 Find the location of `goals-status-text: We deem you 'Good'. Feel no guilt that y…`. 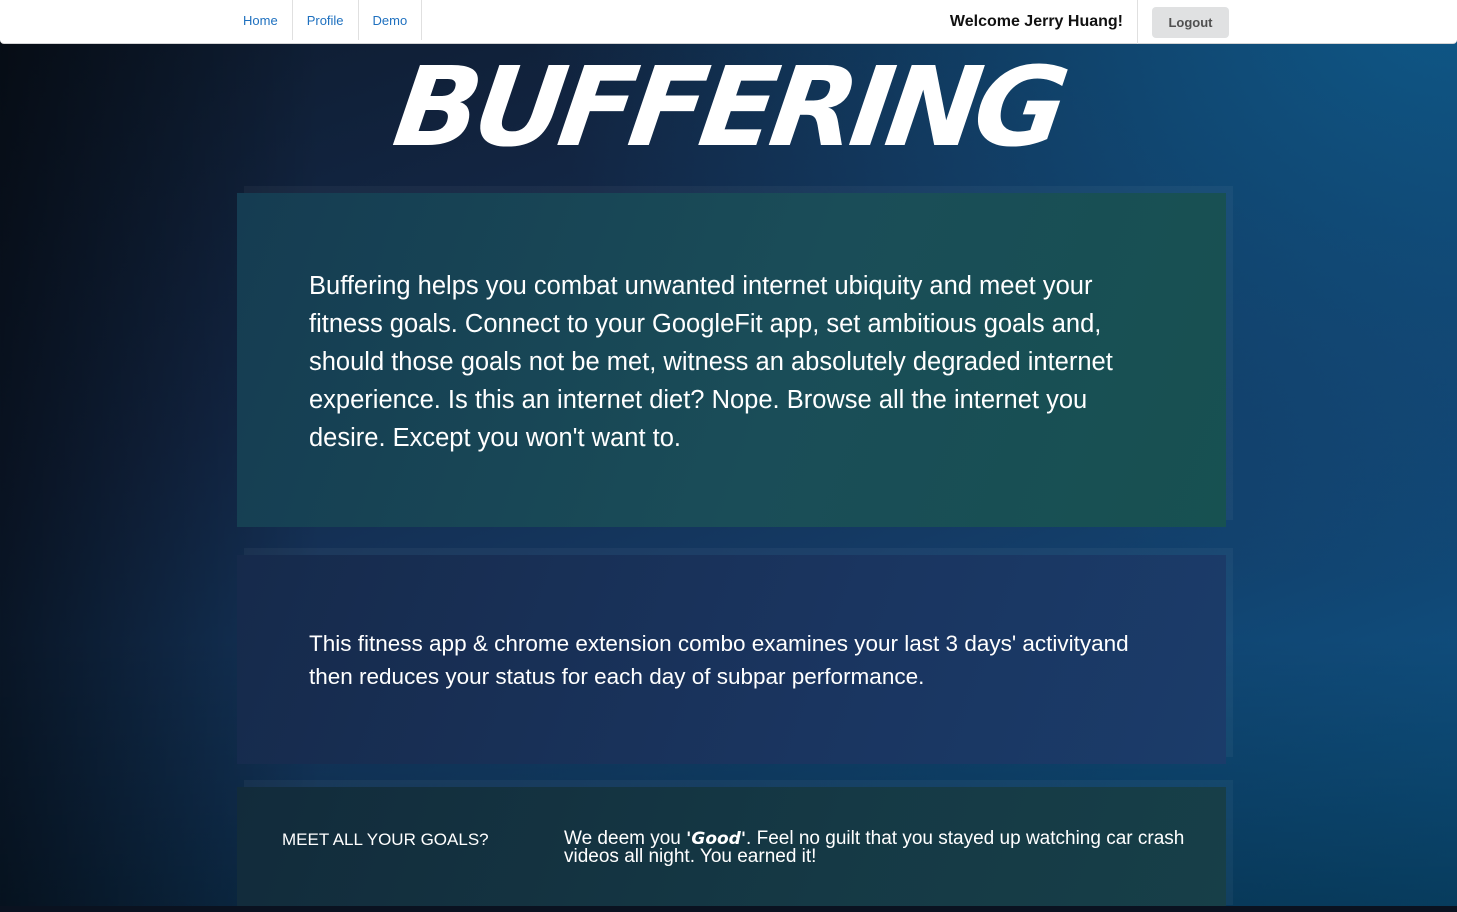

goals-status-text: We deem you 'Good'. Feel no guilt that y… is located at coordinates (884, 847).